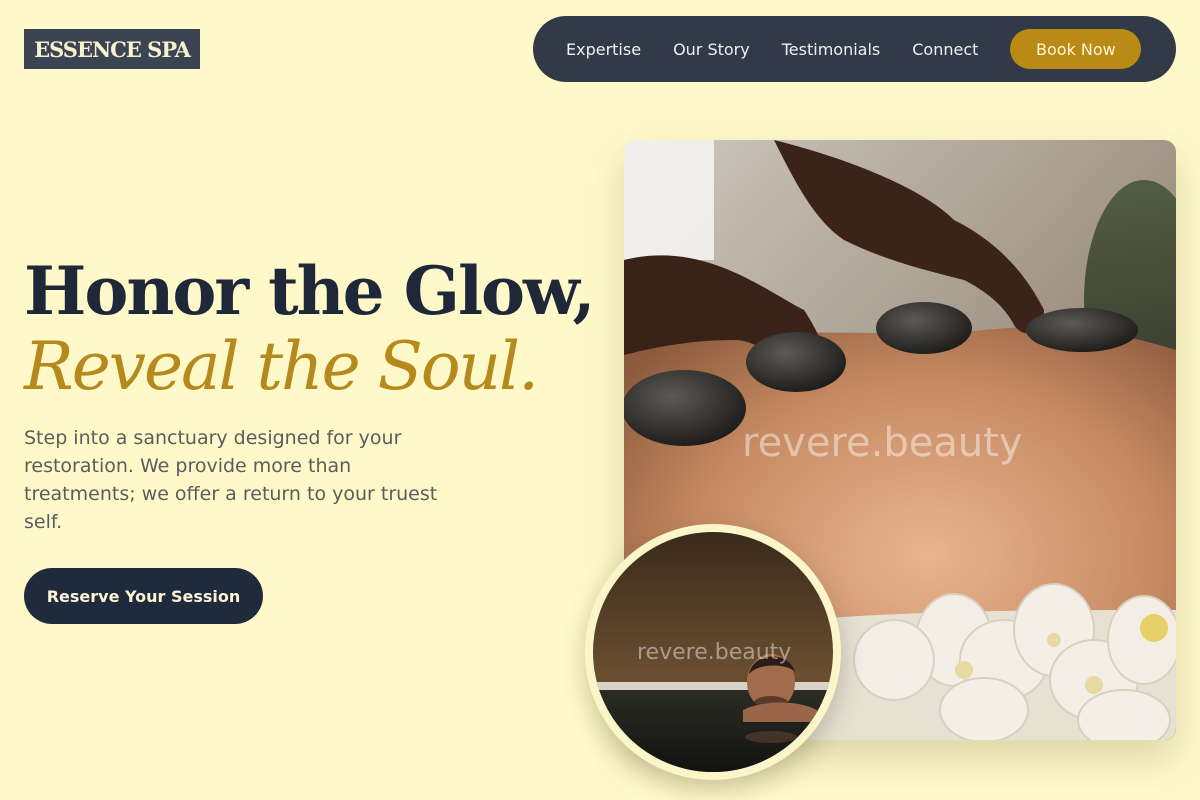 This screenshot has height=800, width=1200. Describe the element at coordinates (882, 443) in the screenshot. I see `main-image-watermark: revere.beauty` at that location.